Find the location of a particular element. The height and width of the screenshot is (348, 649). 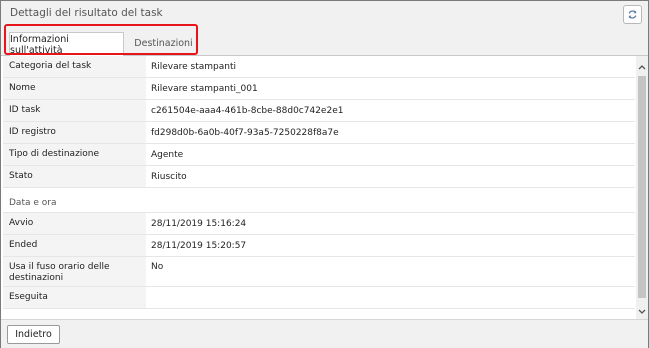

detail-label: Categoria del task is located at coordinates (74, 66).